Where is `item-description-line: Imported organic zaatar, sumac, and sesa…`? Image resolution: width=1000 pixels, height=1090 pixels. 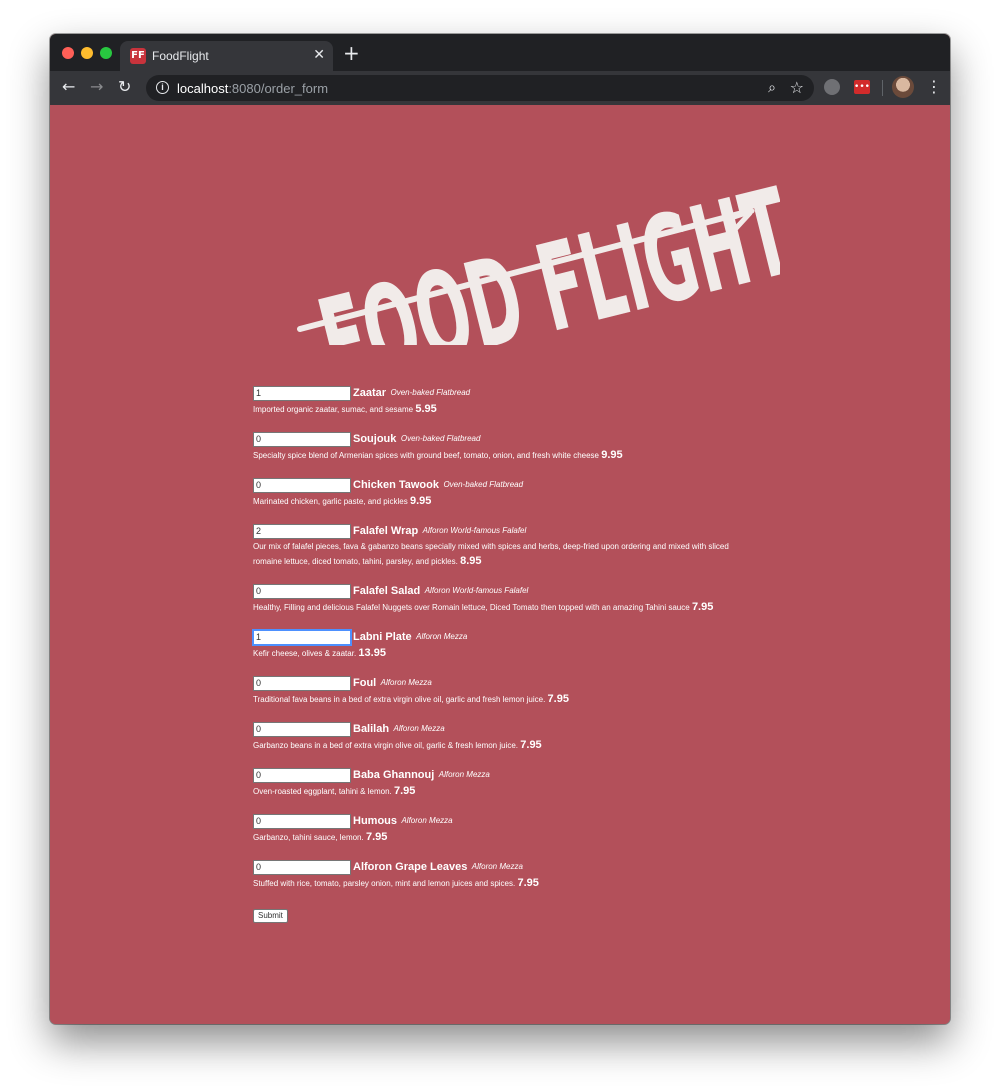
item-description-line: Imported organic zaatar, sumac, and sesa… is located at coordinates (498, 409).